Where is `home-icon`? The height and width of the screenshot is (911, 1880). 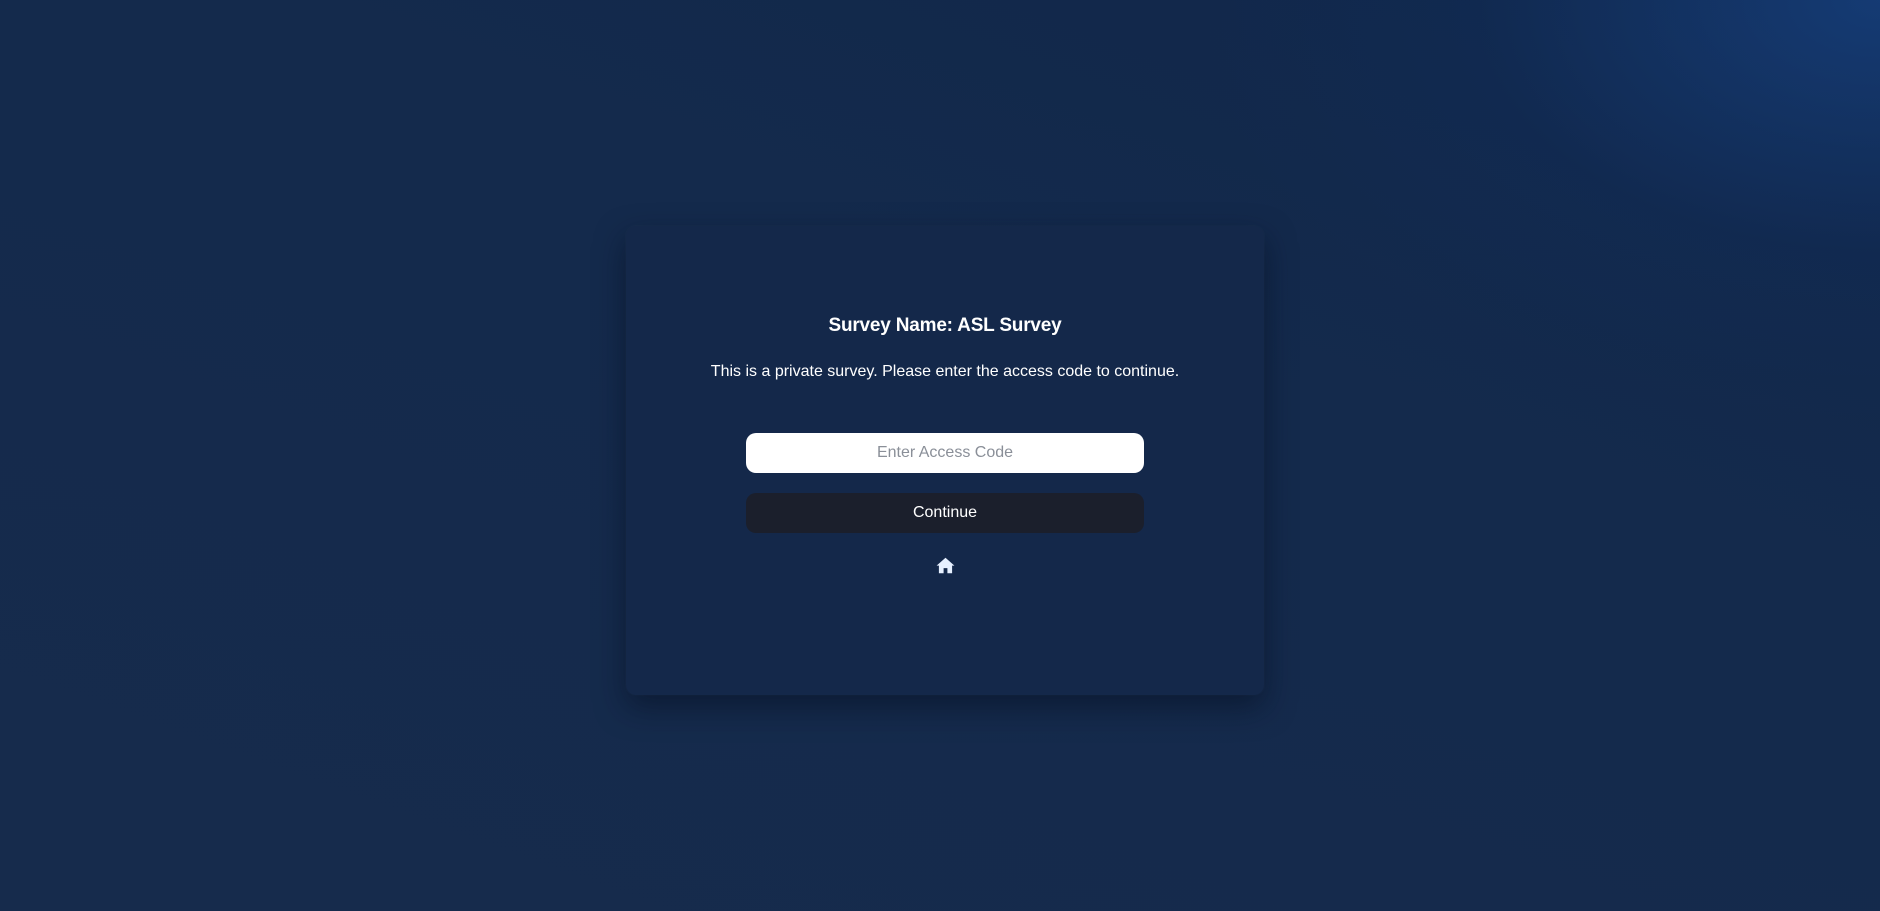 home-icon is located at coordinates (945, 565).